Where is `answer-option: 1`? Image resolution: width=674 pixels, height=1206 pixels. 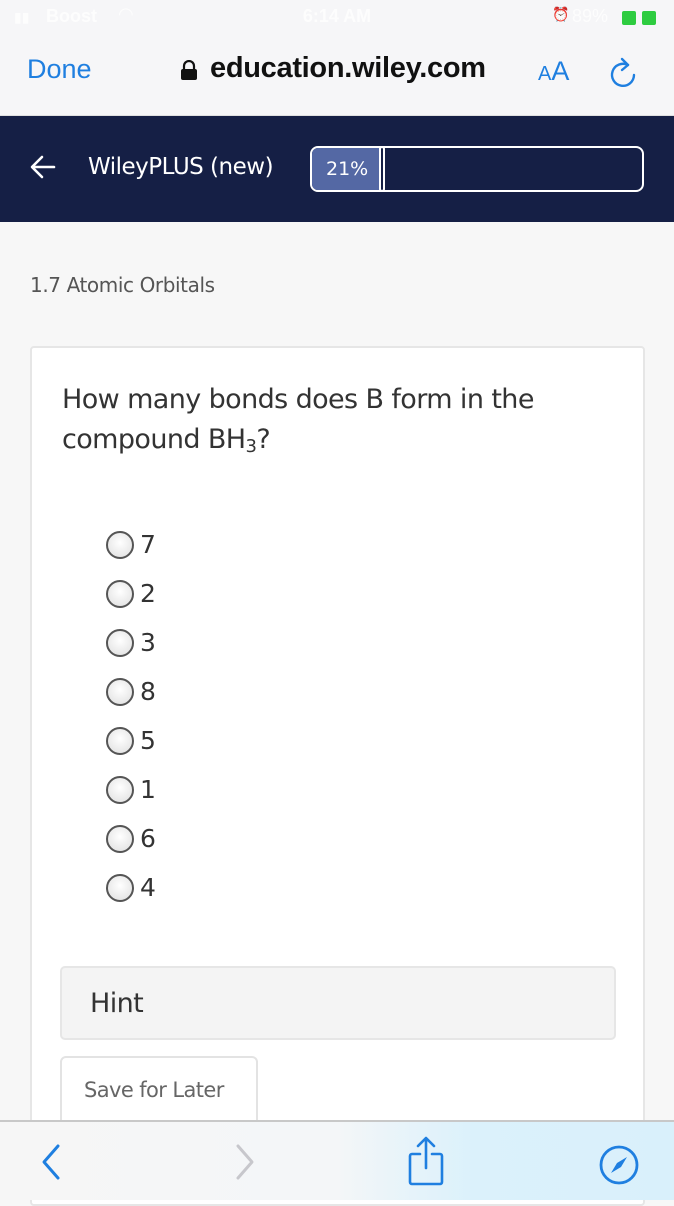
answer-option: 1 is located at coordinates (131, 789).